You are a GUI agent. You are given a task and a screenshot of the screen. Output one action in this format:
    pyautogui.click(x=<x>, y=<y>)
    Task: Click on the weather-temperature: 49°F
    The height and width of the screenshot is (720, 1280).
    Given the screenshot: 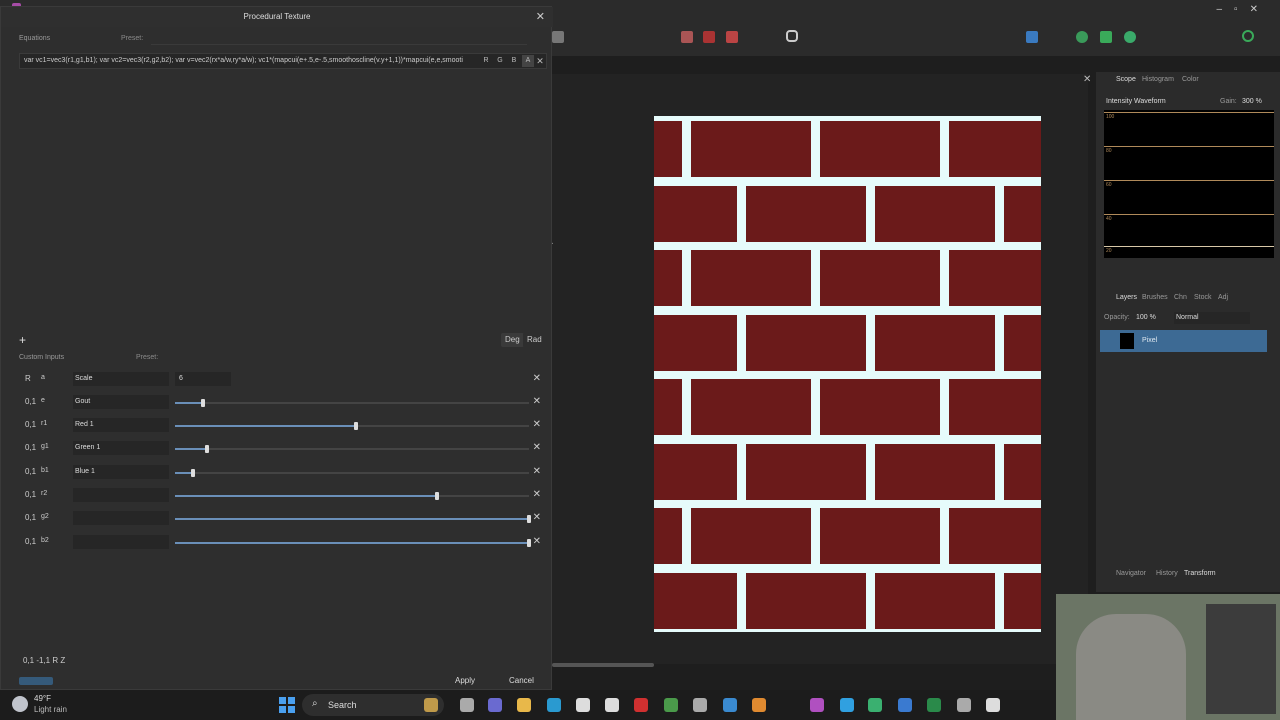 What is the action you would take?
    pyautogui.click(x=42, y=698)
    